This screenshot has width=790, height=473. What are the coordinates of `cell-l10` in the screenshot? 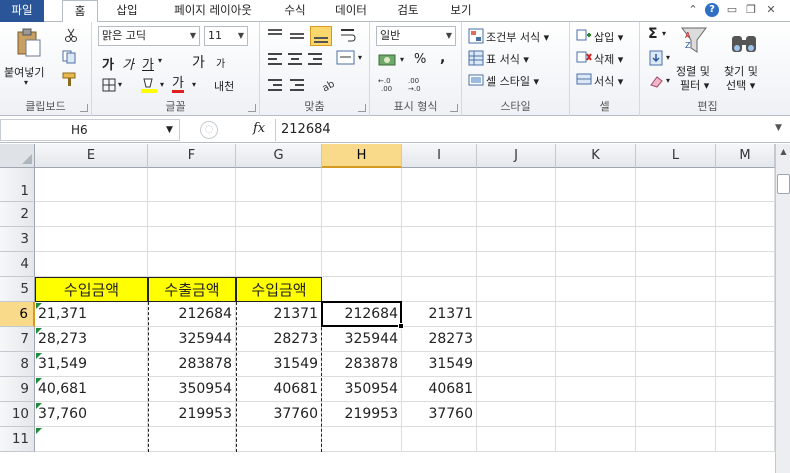 It's located at (676, 414).